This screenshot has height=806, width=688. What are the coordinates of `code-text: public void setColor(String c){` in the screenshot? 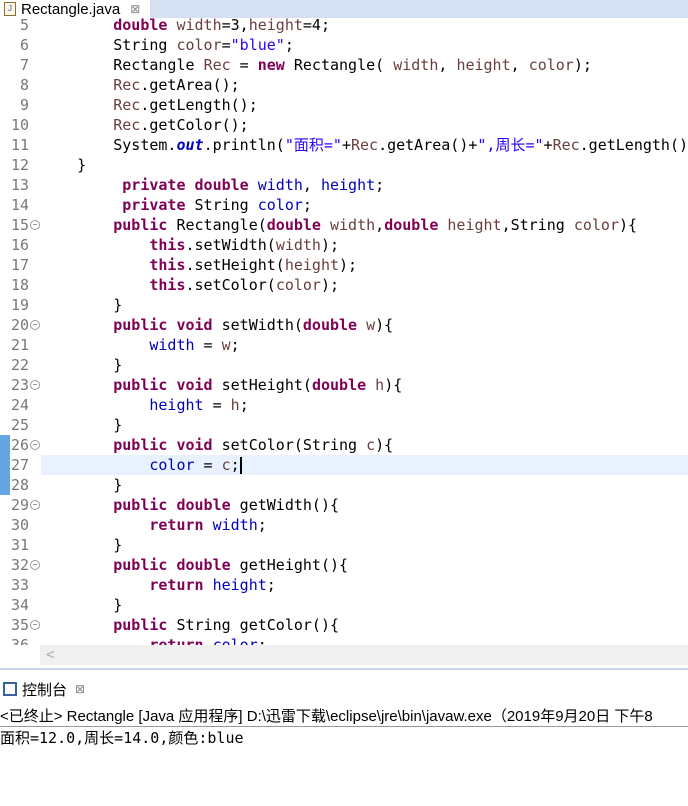 It's located at (253, 445).